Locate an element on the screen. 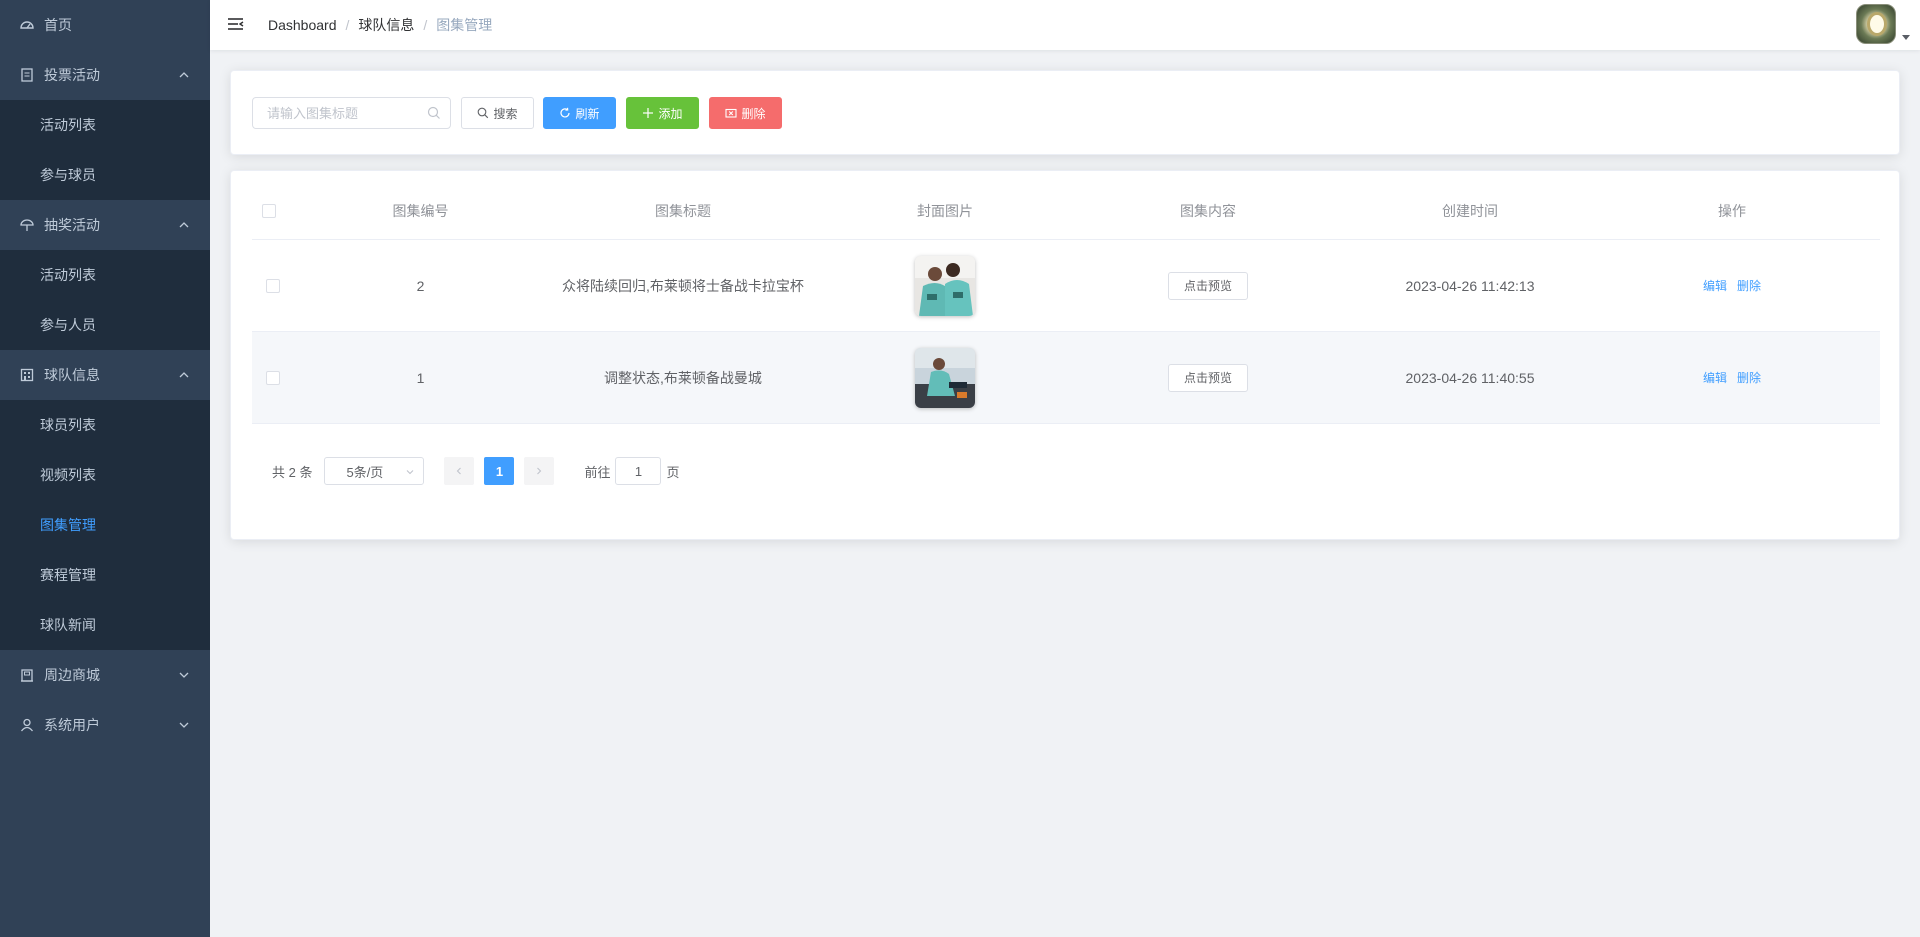 The height and width of the screenshot is (937, 1920). select-all-checkbox is located at coordinates (269, 211).